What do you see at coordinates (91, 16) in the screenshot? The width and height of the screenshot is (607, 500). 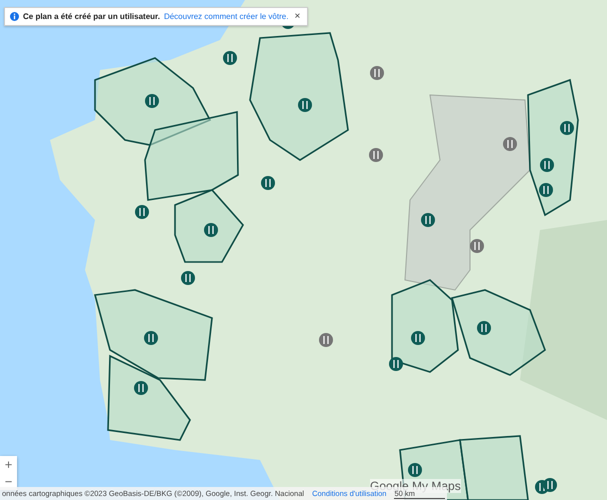 I see `banner-text: Ce plan a été créé par un utilisateur.` at bounding box center [91, 16].